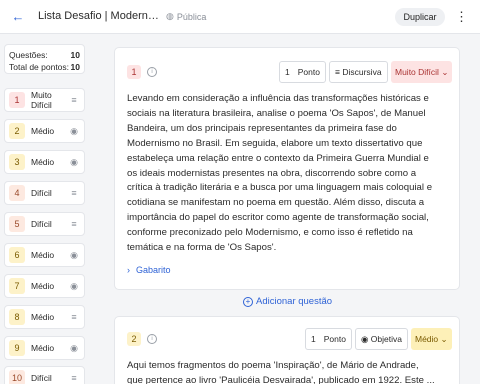 The width and height of the screenshot is (480, 384). Describe the element at coordinates (386, 339) in the screenshot. I see `question-type-label: Objetiva` at that location.